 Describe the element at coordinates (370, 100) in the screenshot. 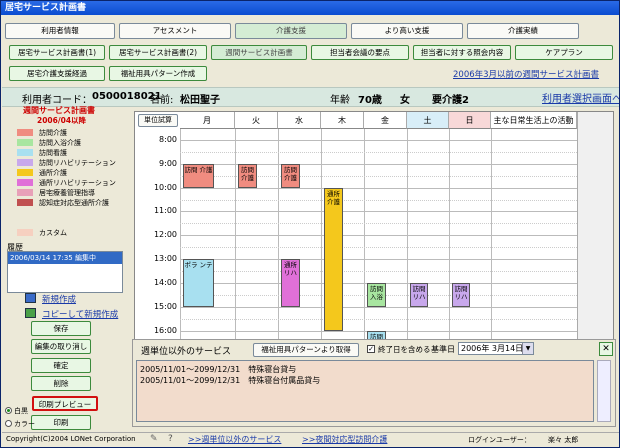

I see `age-value: 70歳` at that location.